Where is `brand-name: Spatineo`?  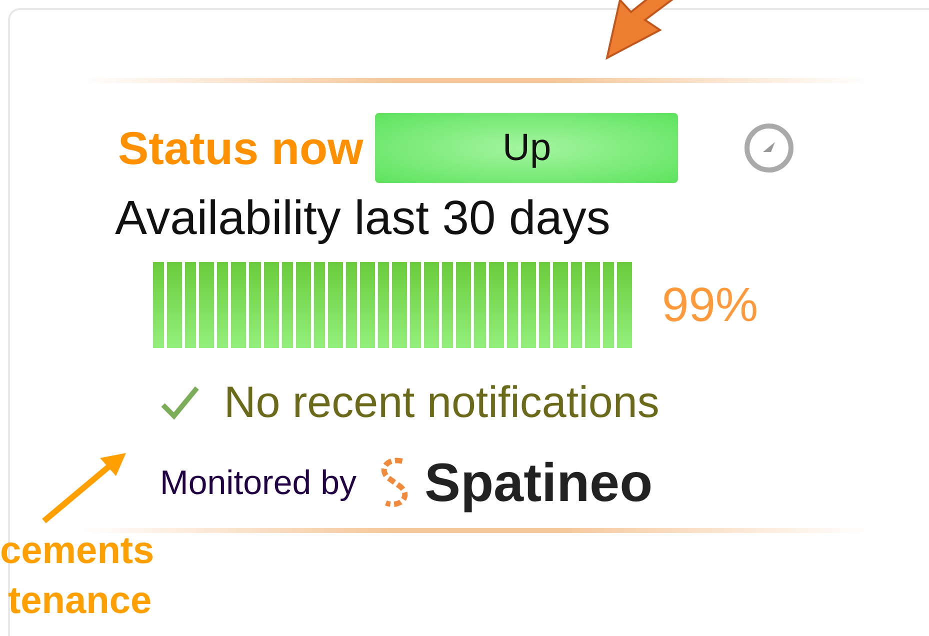 brand-name: Spatineo is located at coordinates (538, 483).